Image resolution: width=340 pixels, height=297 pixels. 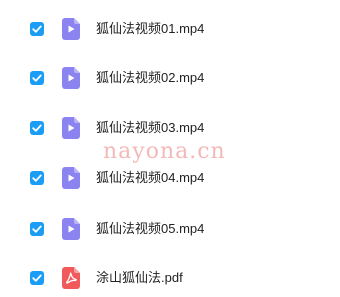 I want to click on file-row: 狐仙法视频05.mp4, so click(x=170, y=229).